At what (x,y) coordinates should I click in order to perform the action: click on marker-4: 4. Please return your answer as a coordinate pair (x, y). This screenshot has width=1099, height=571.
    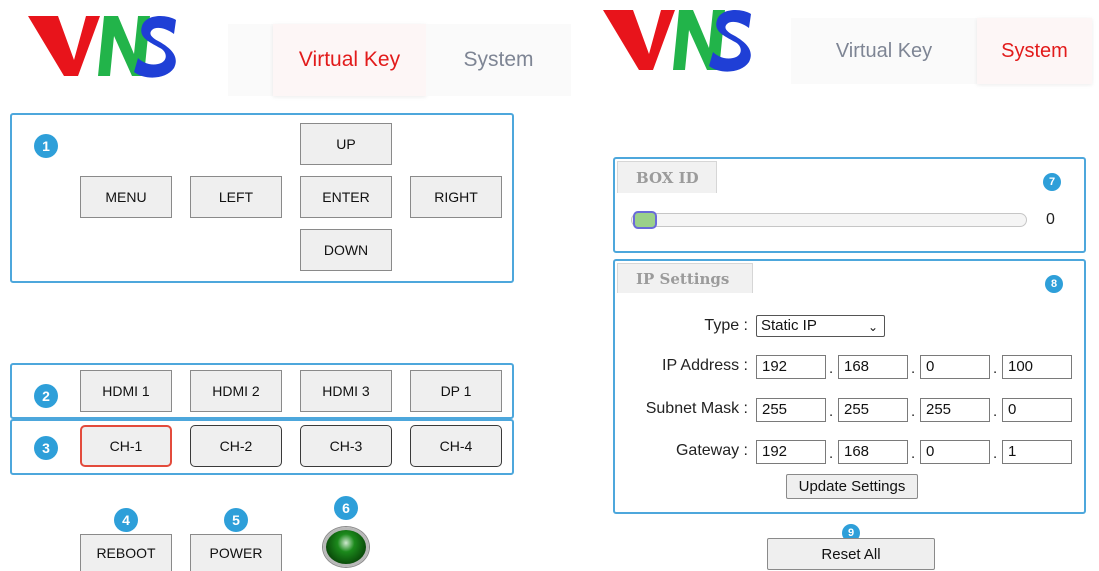
    Looking at the image, I should click on (126, 520).